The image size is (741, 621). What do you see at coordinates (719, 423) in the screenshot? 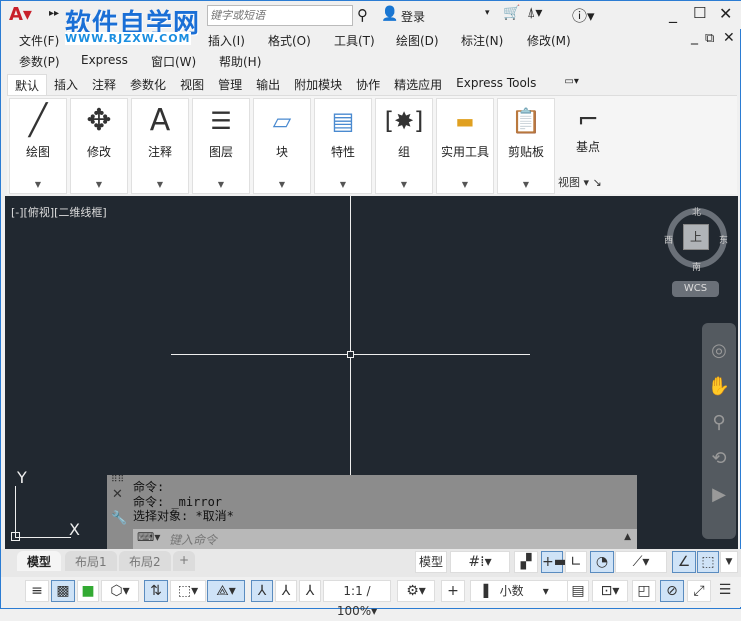
I see `zoom-icon: ⚲` at bounding box center [719, 423].